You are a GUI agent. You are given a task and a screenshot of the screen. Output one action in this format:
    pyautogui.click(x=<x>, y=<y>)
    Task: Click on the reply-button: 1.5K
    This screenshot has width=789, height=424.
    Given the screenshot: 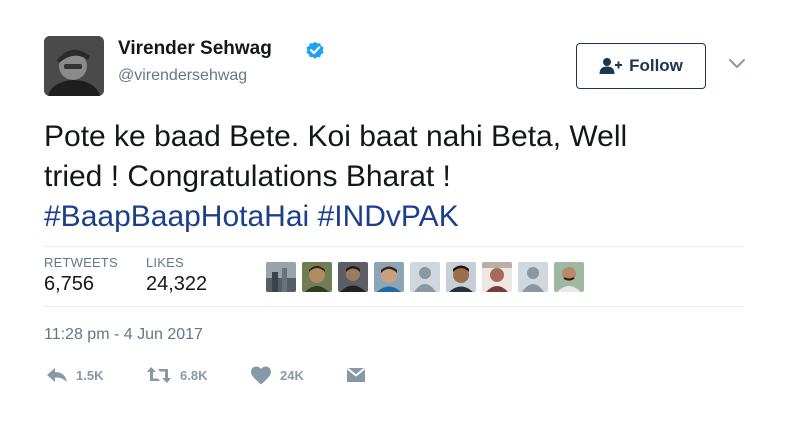 What is the action you would take?
    pyautogui.click(x=74, y=375)
    